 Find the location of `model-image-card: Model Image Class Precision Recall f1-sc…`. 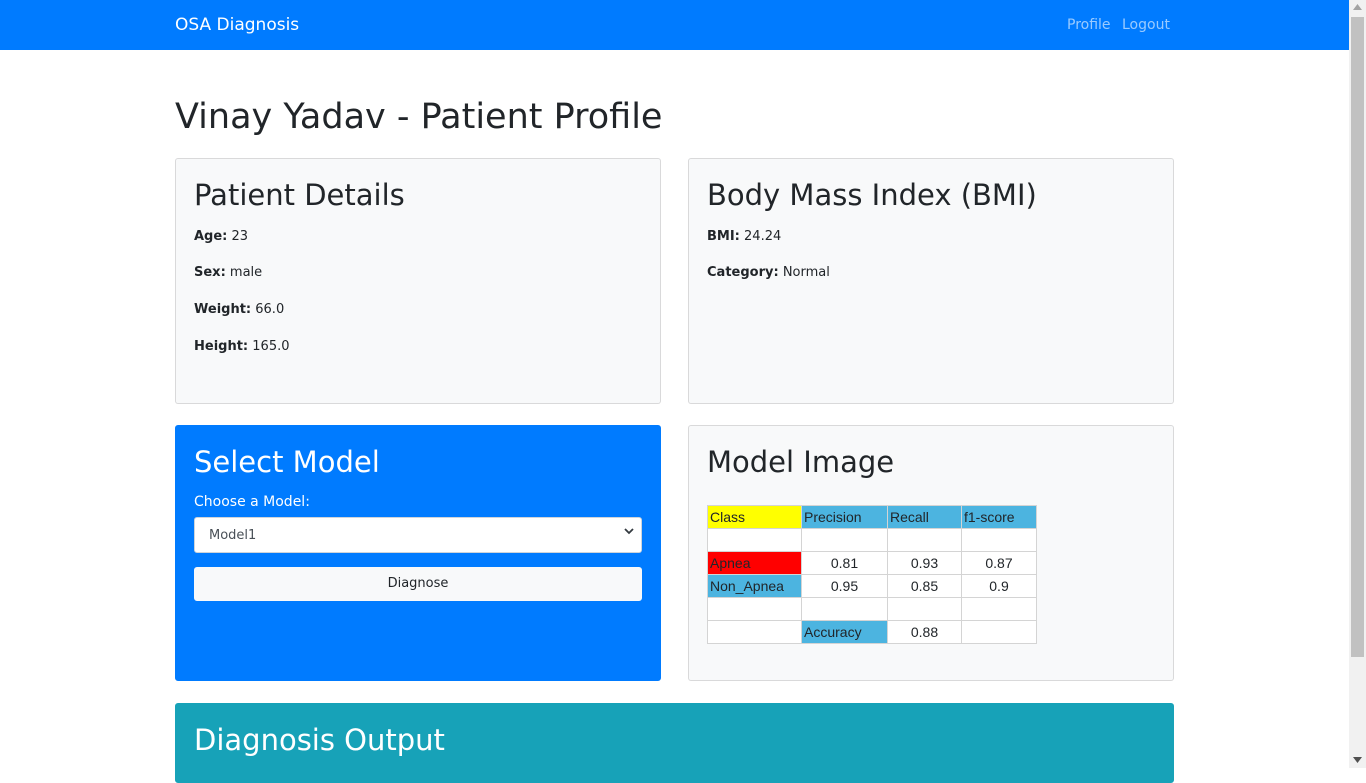

model-image-card: Model Image Class Precision Recall f1-sc… is located at coordinates (931, 553).